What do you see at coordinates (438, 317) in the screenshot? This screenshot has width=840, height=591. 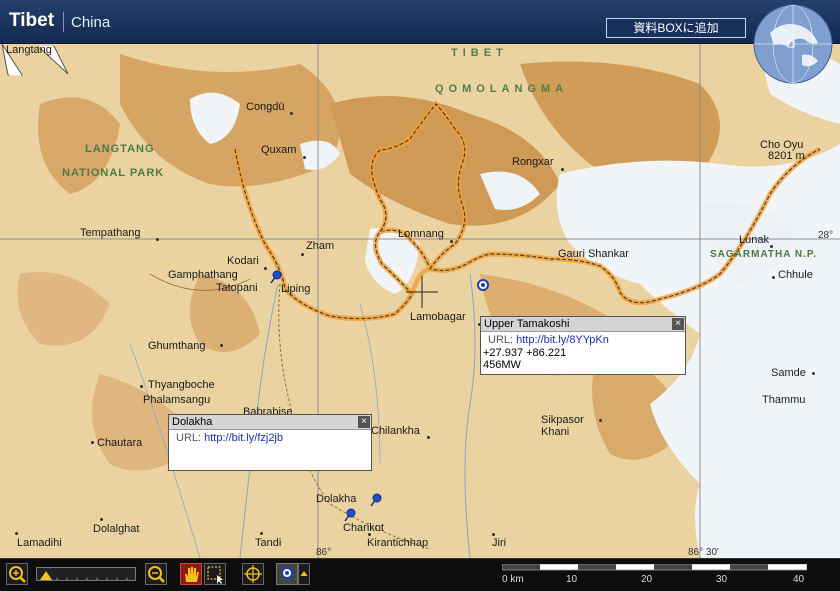 I see `place-lamobagar: Lamobagar` at bounding box center [438, 317].